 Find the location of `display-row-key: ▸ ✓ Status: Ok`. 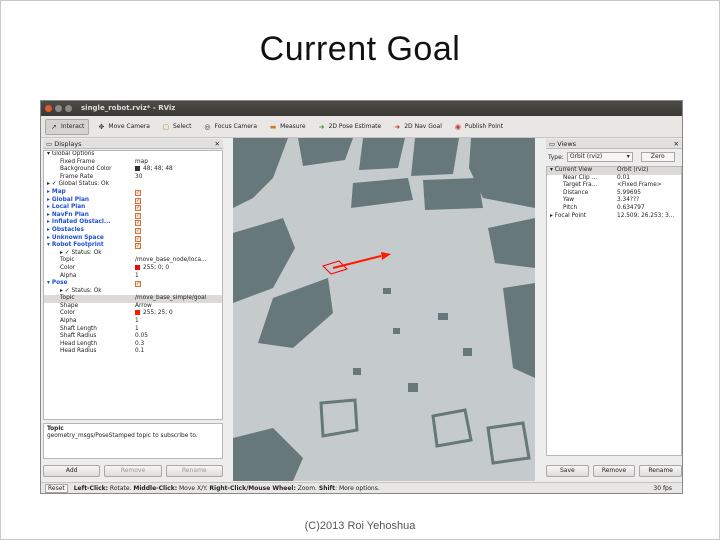

display-row-key: ▸ ✓ Status: Ok is located at coordinates (81, 290).